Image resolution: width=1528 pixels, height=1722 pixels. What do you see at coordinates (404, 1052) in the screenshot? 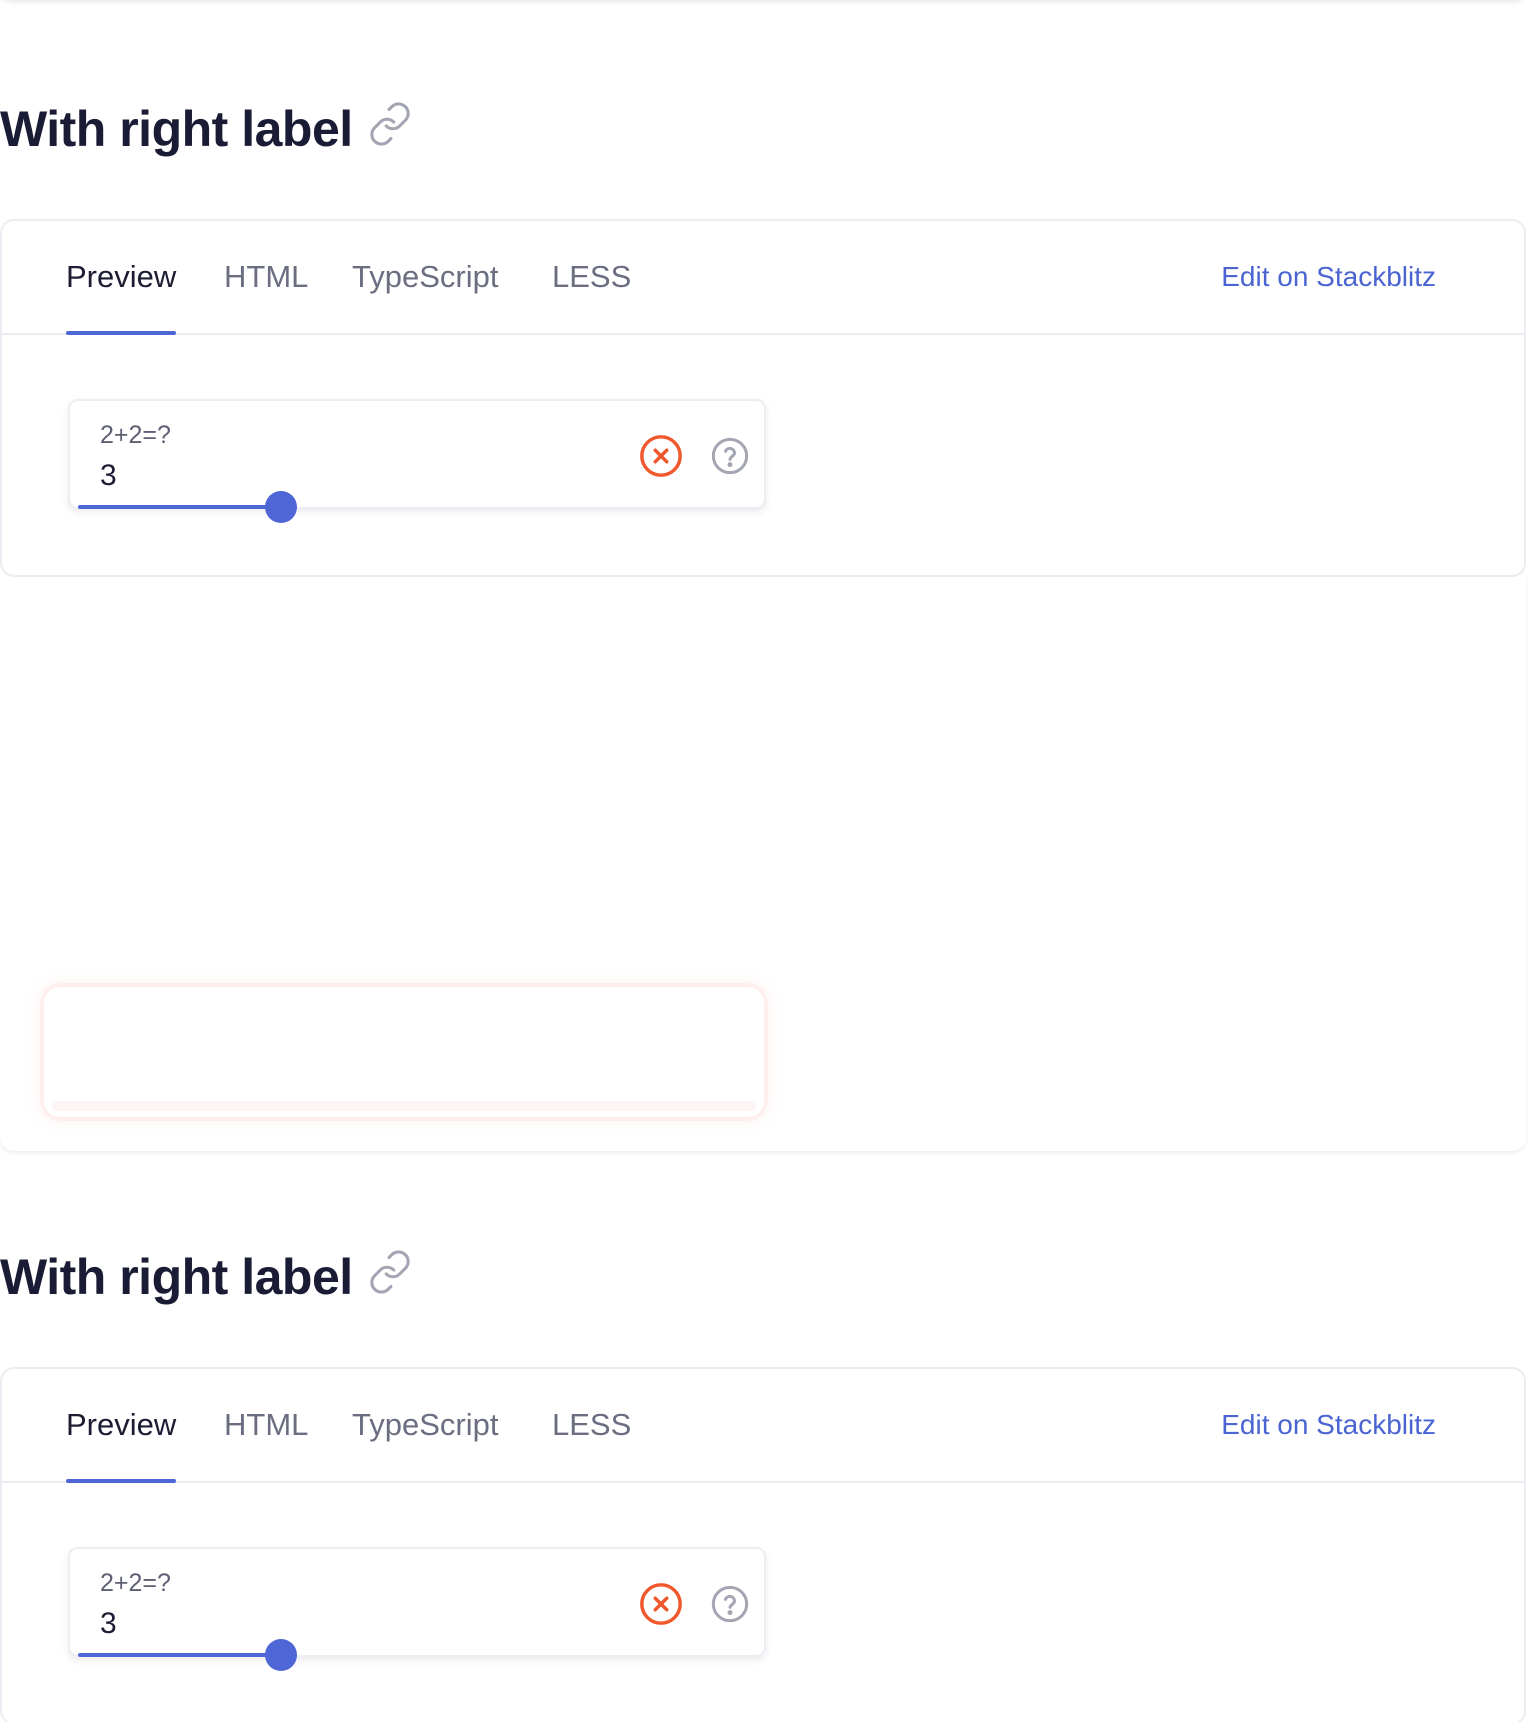
I see `ghost-input-field` at bounding box center [404, 1052].